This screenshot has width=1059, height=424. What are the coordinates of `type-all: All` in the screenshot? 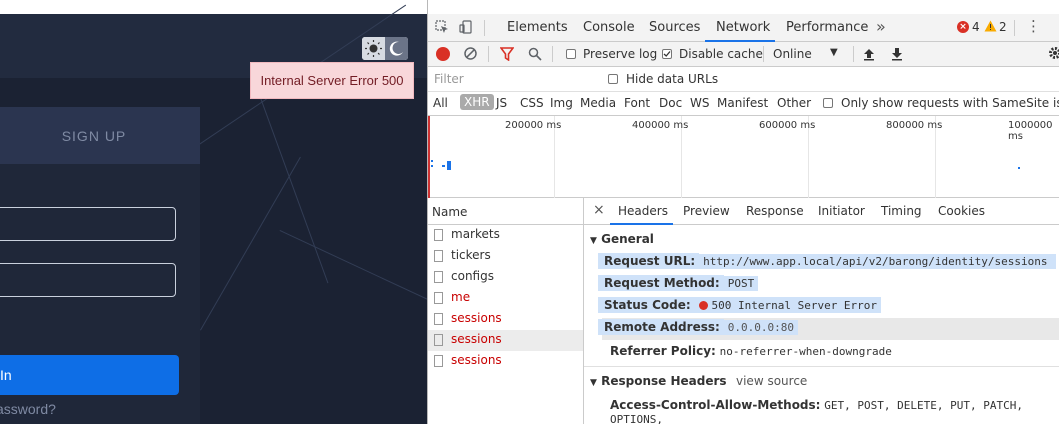 It's located at (440, 103).